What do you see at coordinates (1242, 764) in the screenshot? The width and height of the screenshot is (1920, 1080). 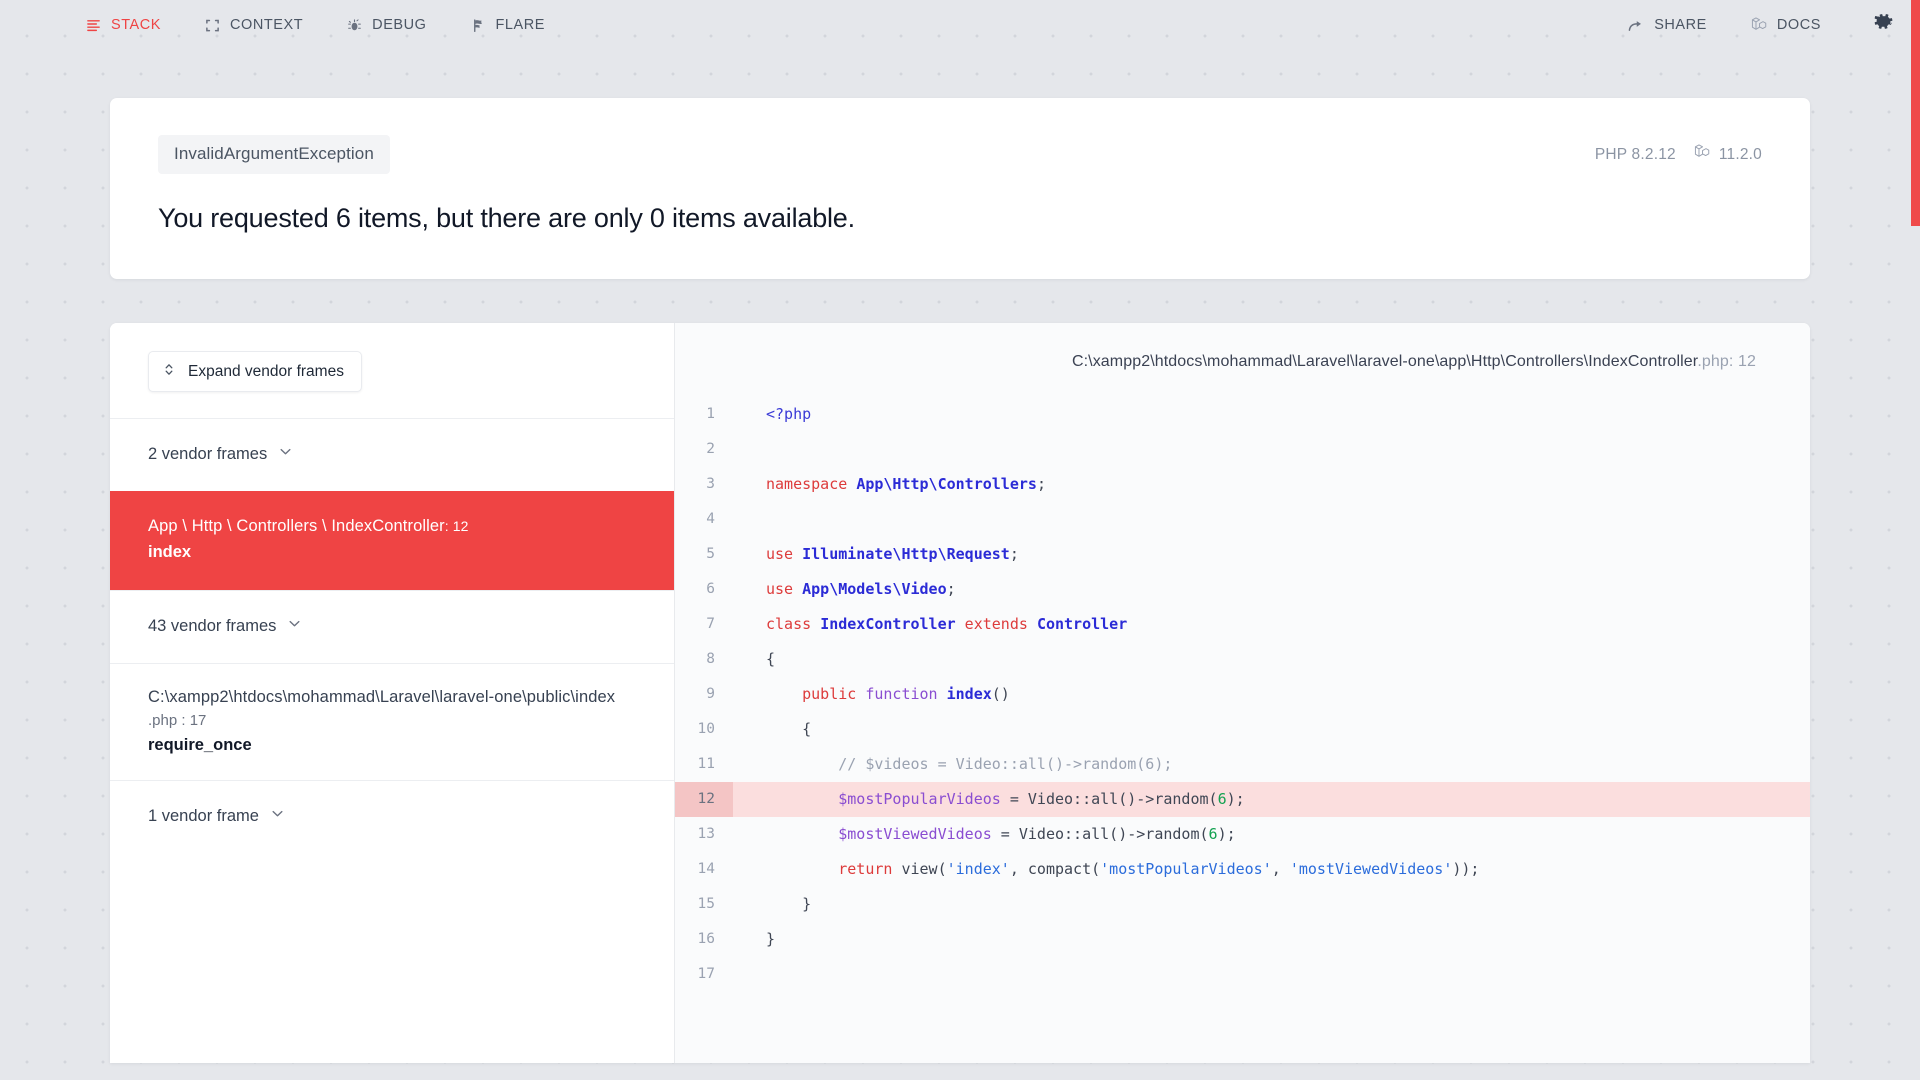 I see `code-line-11: 11 // $videos = Video::all()->random(6);` at bounding box center [1242, 764].